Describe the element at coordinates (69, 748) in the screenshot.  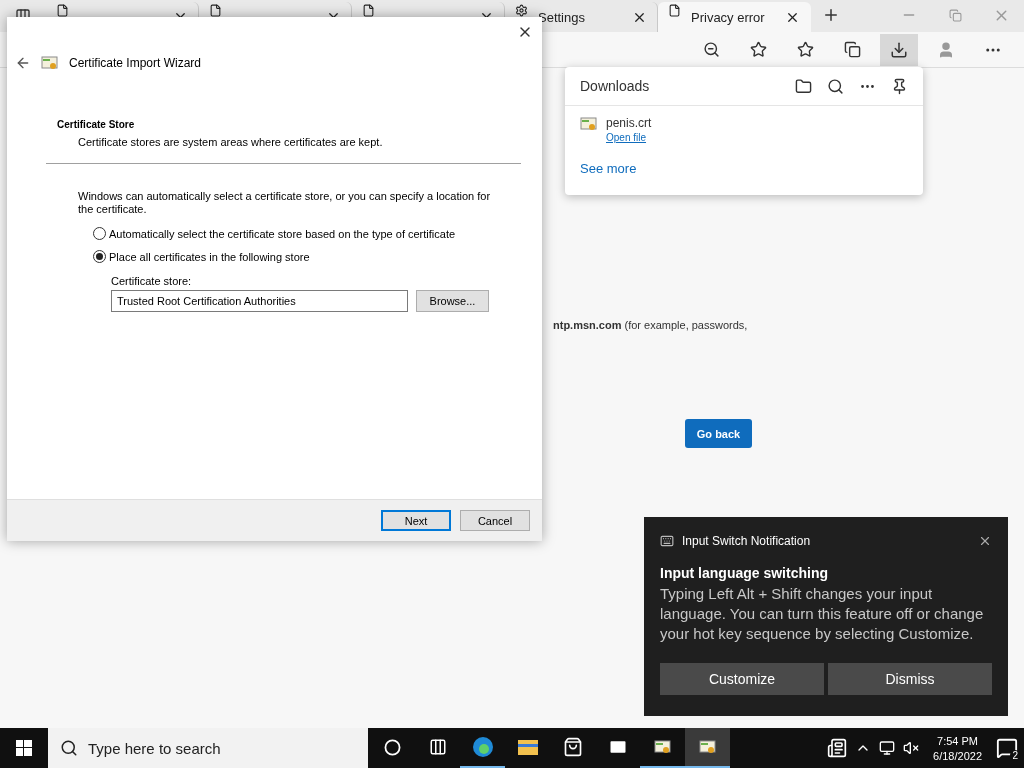
I see `search-icon` at that location.